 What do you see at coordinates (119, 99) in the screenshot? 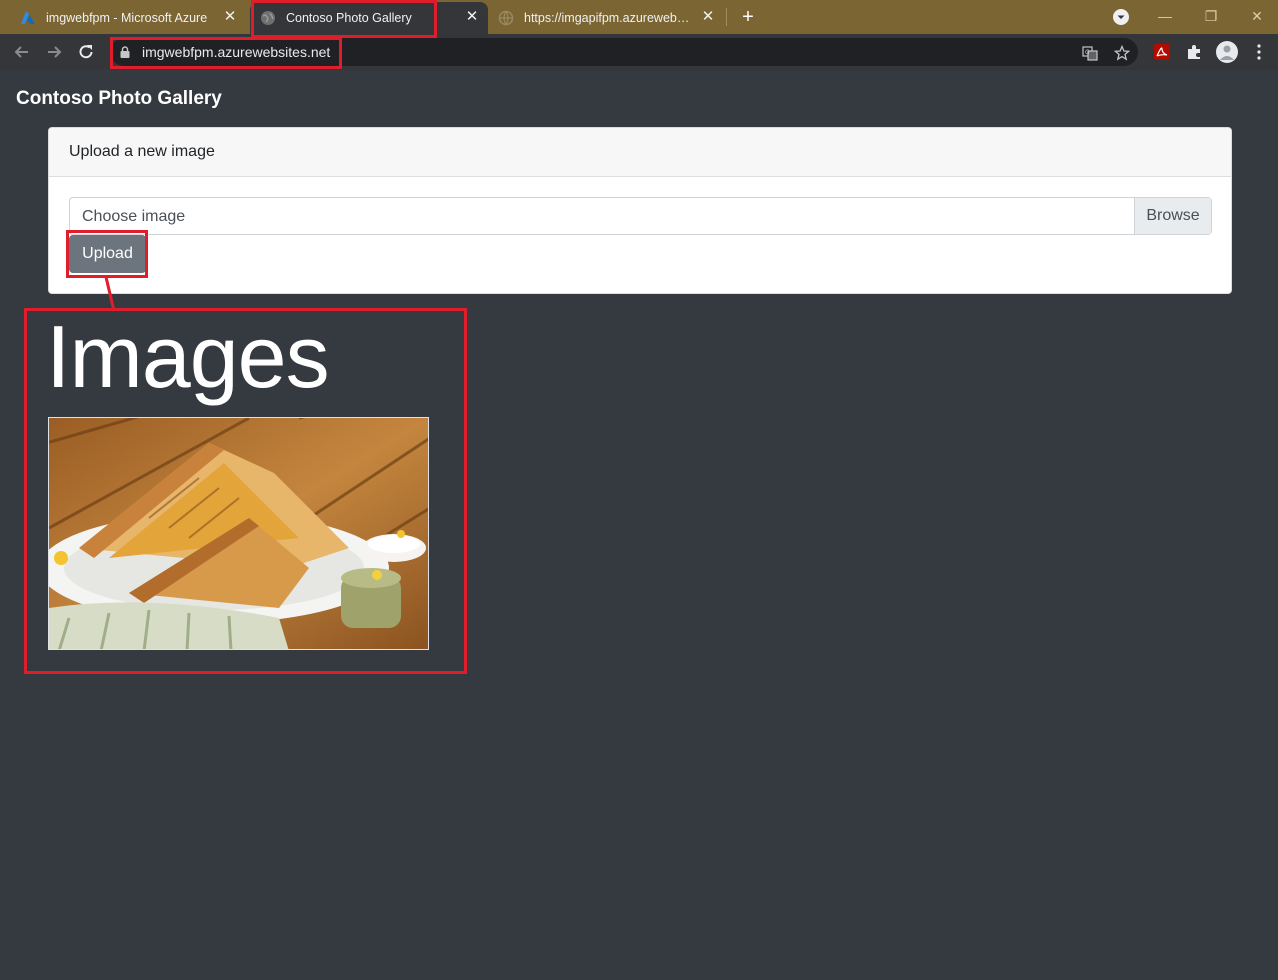
I see `site-title: Contoso Photo Gallery` at bounding box center [119, 99].